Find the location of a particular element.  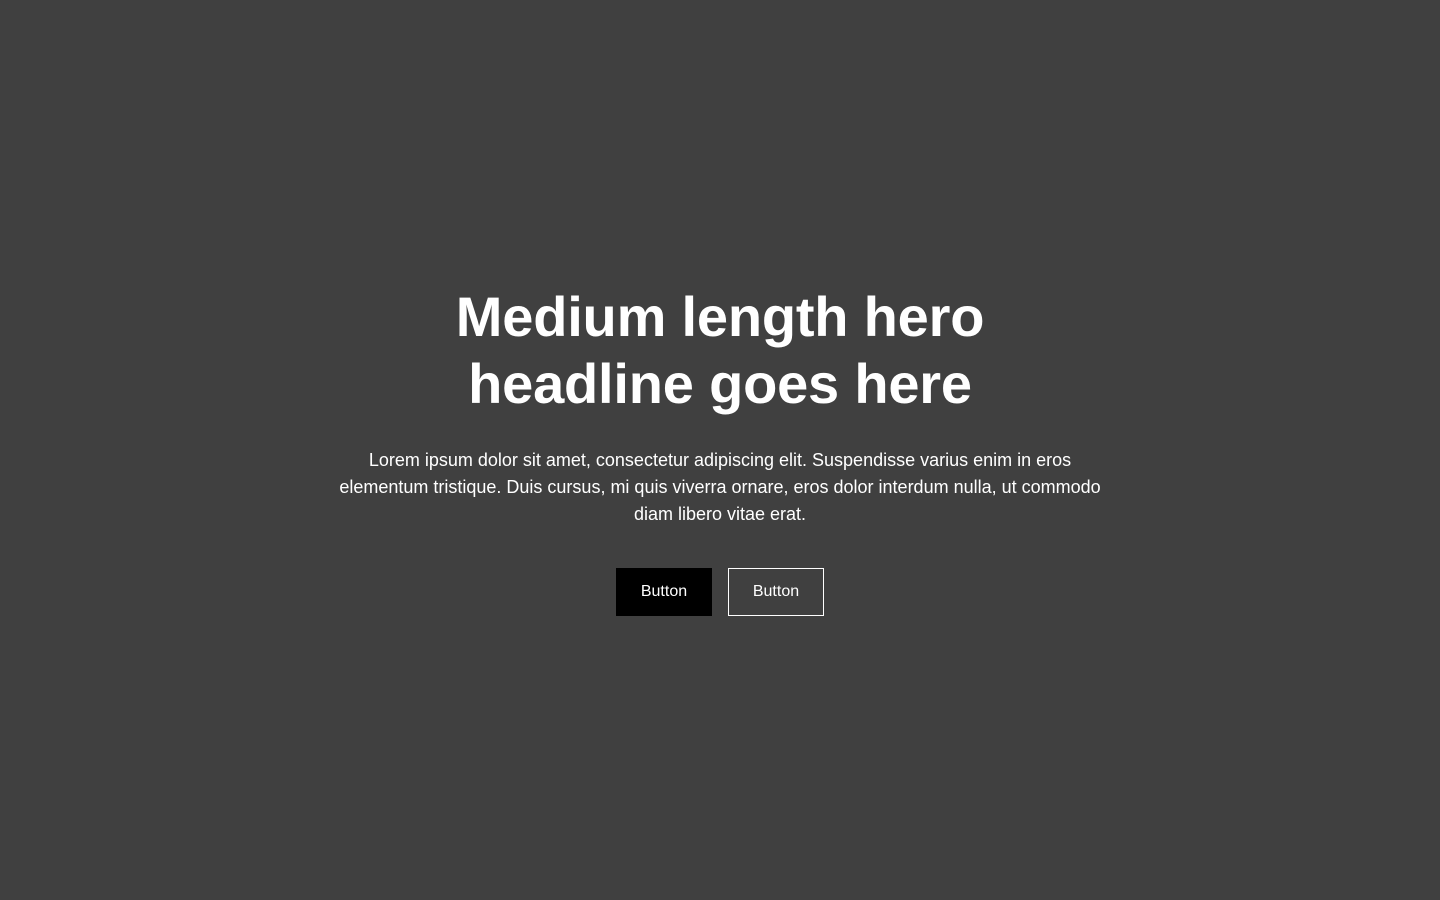

secondary-button: Button is located at coordinates (776, 592).